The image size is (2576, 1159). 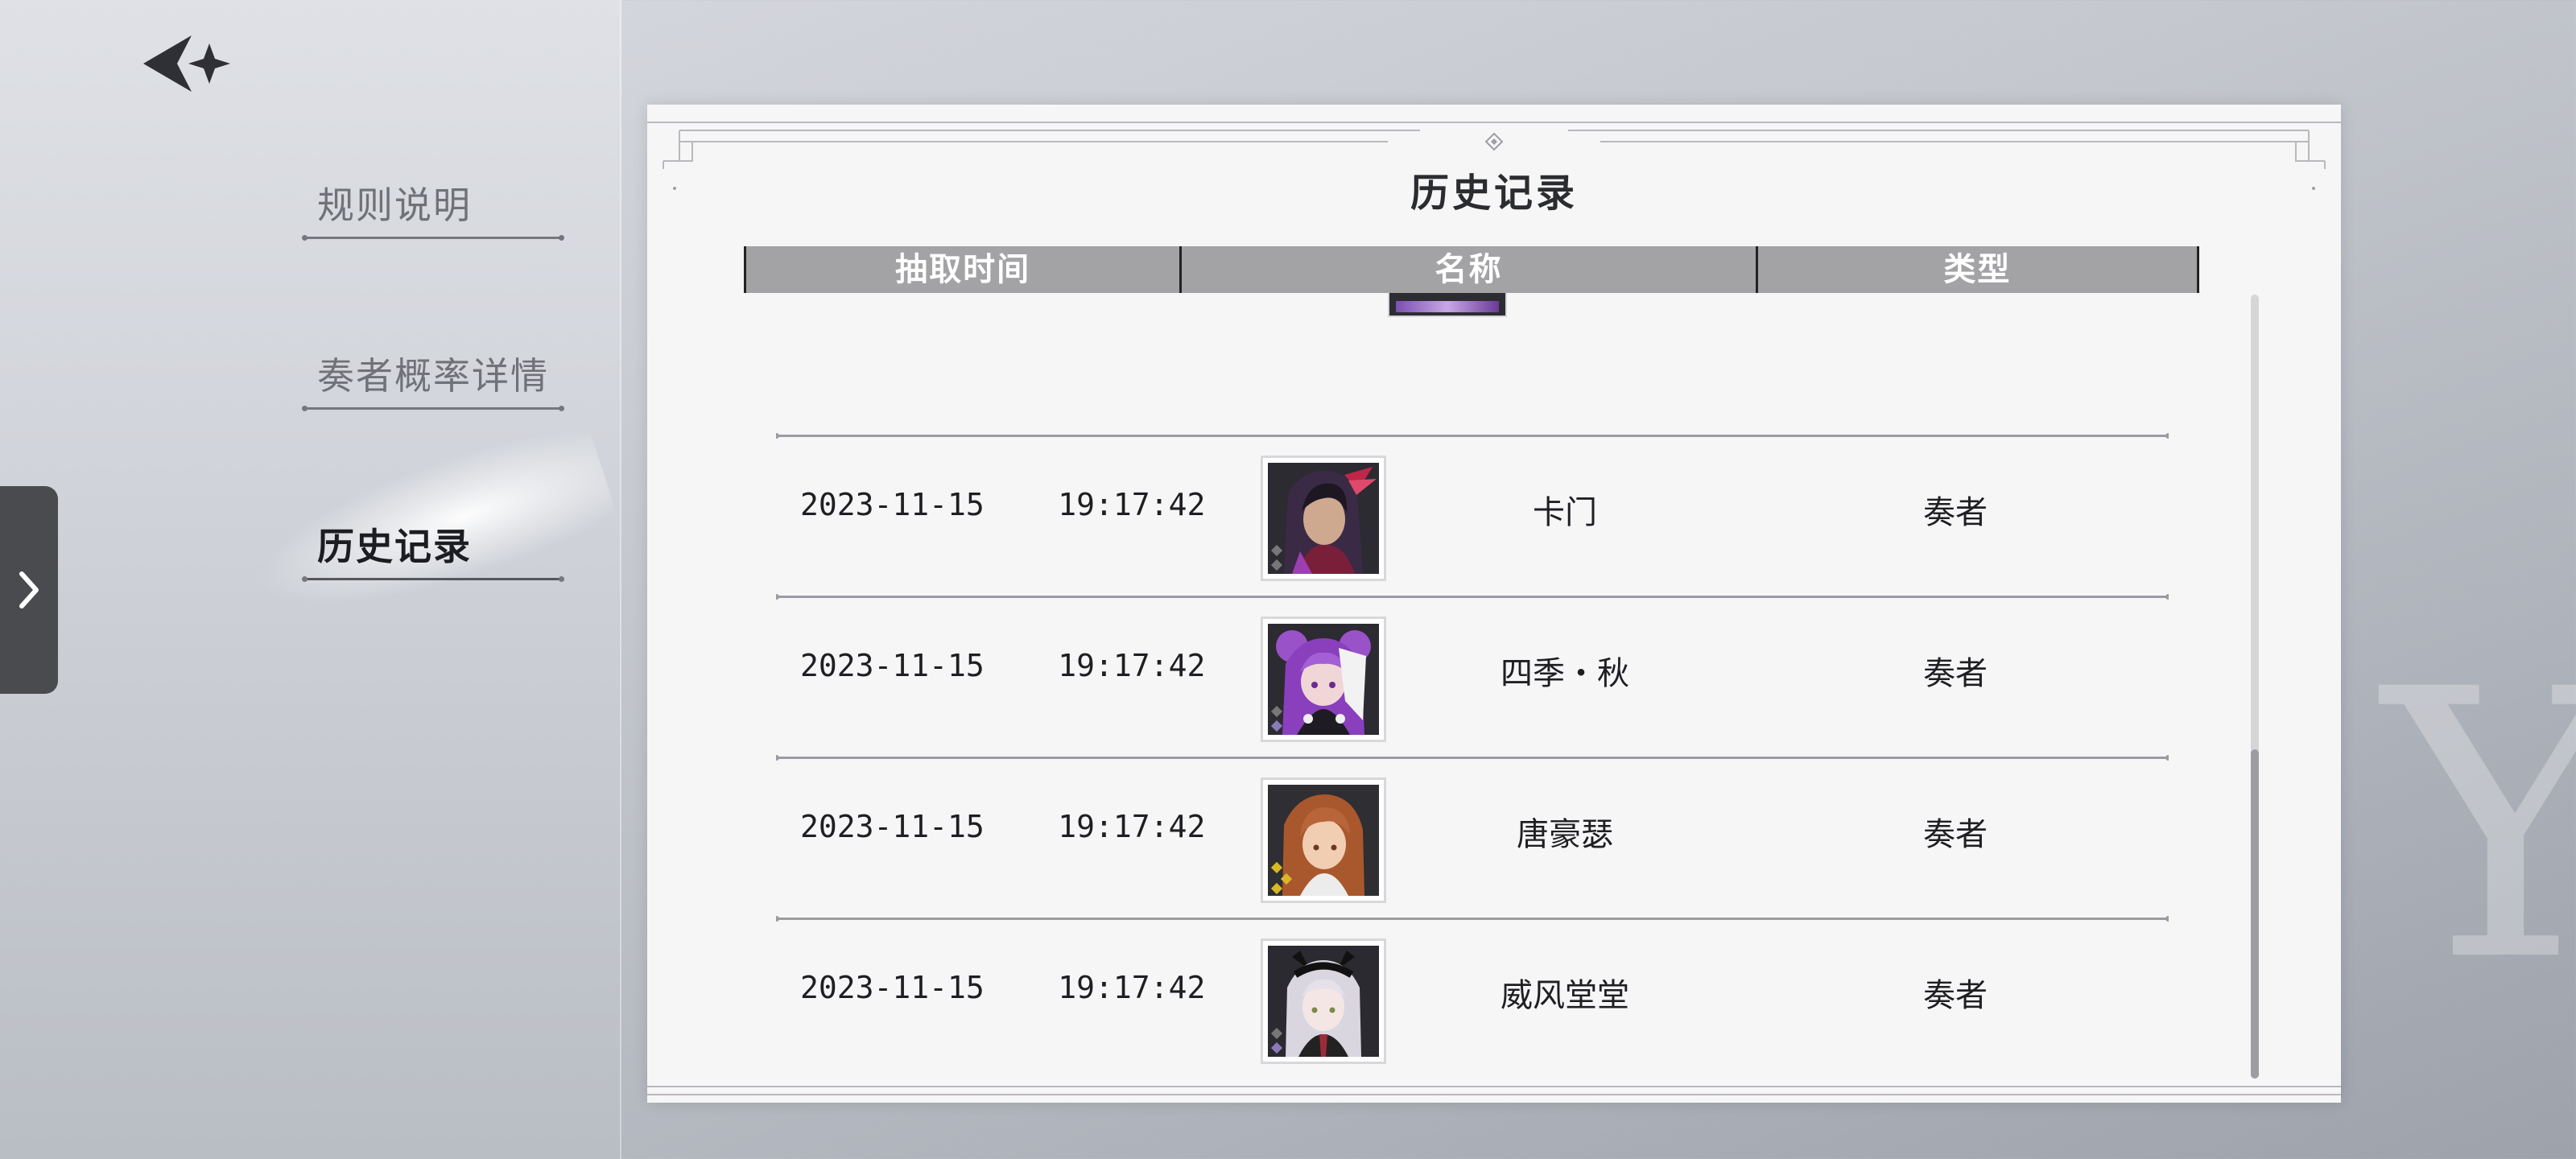 I want to click on back-arrow-icon, so click(x=186, y=63).